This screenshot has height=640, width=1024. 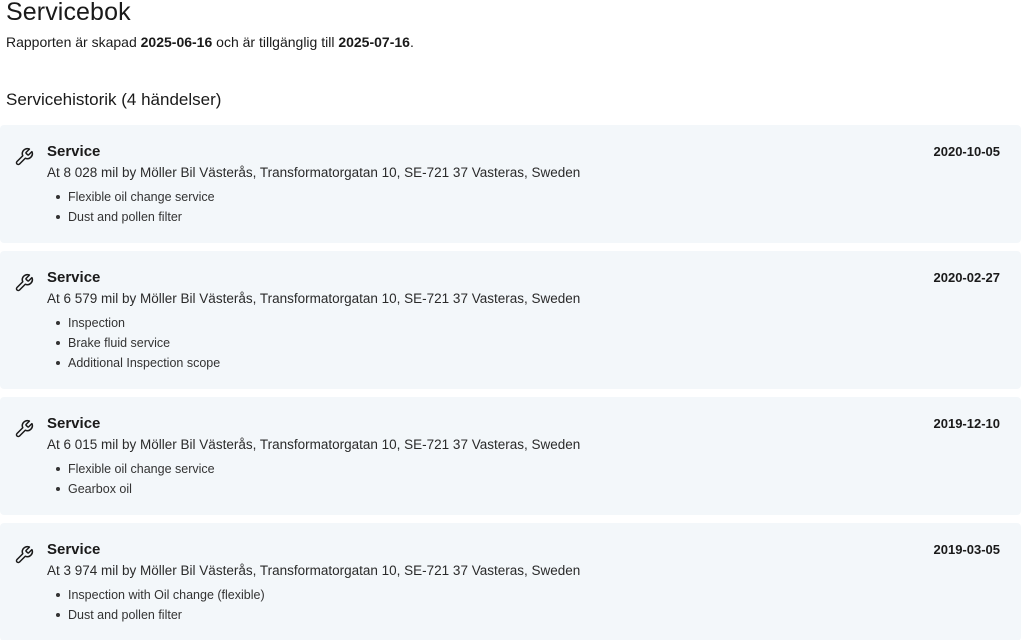 I want to click on report-suffix: ., so click(x=411, y=42).